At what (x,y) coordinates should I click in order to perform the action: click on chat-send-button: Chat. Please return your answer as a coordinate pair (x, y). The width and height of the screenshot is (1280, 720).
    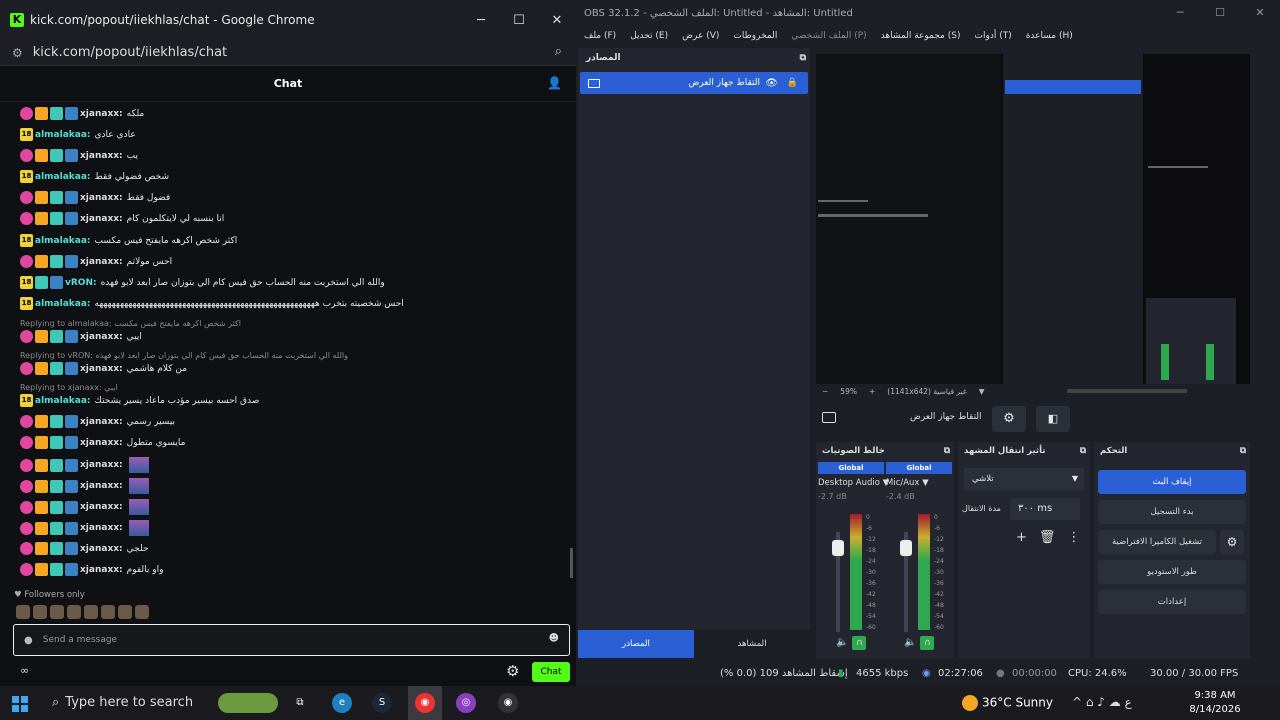
    Looking at the image, I should click on (551, 672).